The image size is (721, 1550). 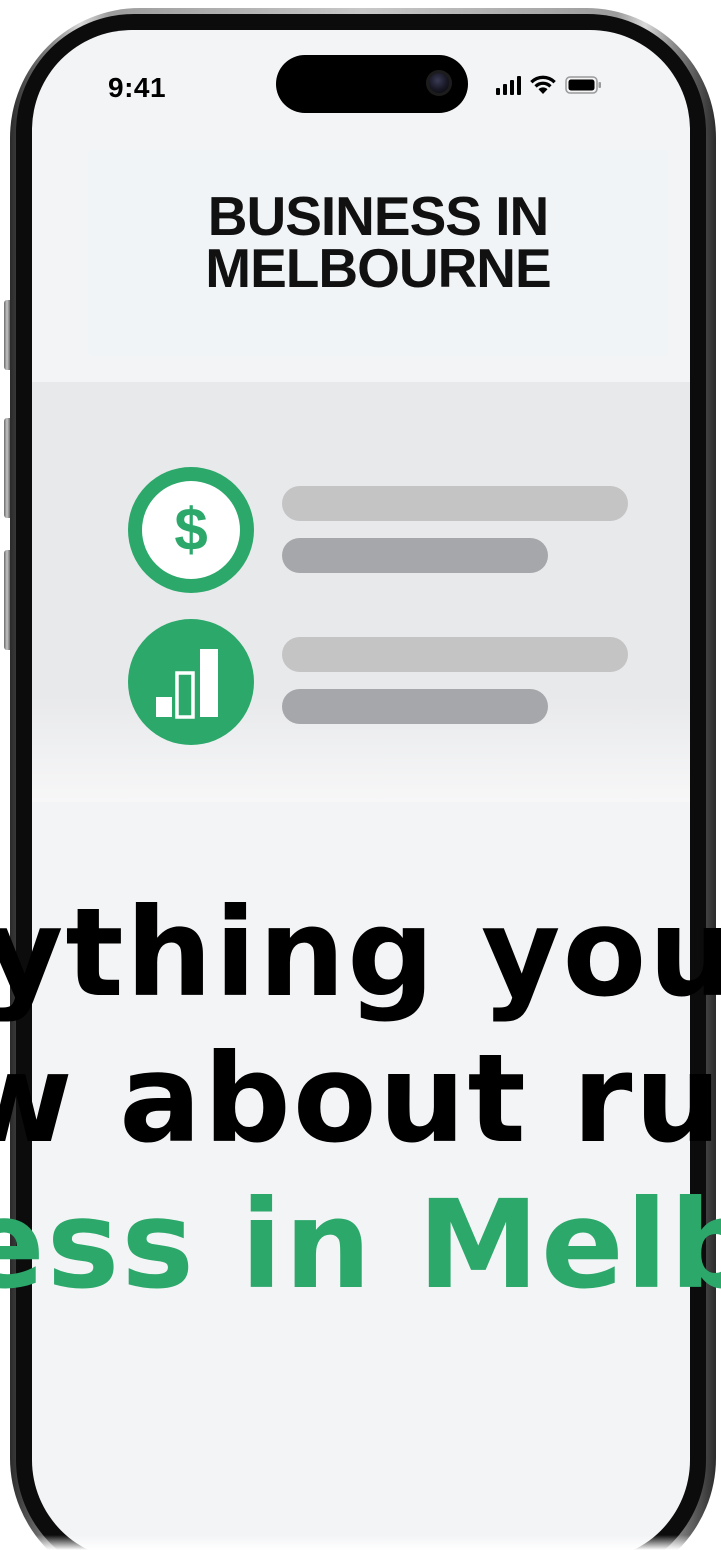 I want to click on hero-line-2: w about rur, so click(x=360, y=1099).